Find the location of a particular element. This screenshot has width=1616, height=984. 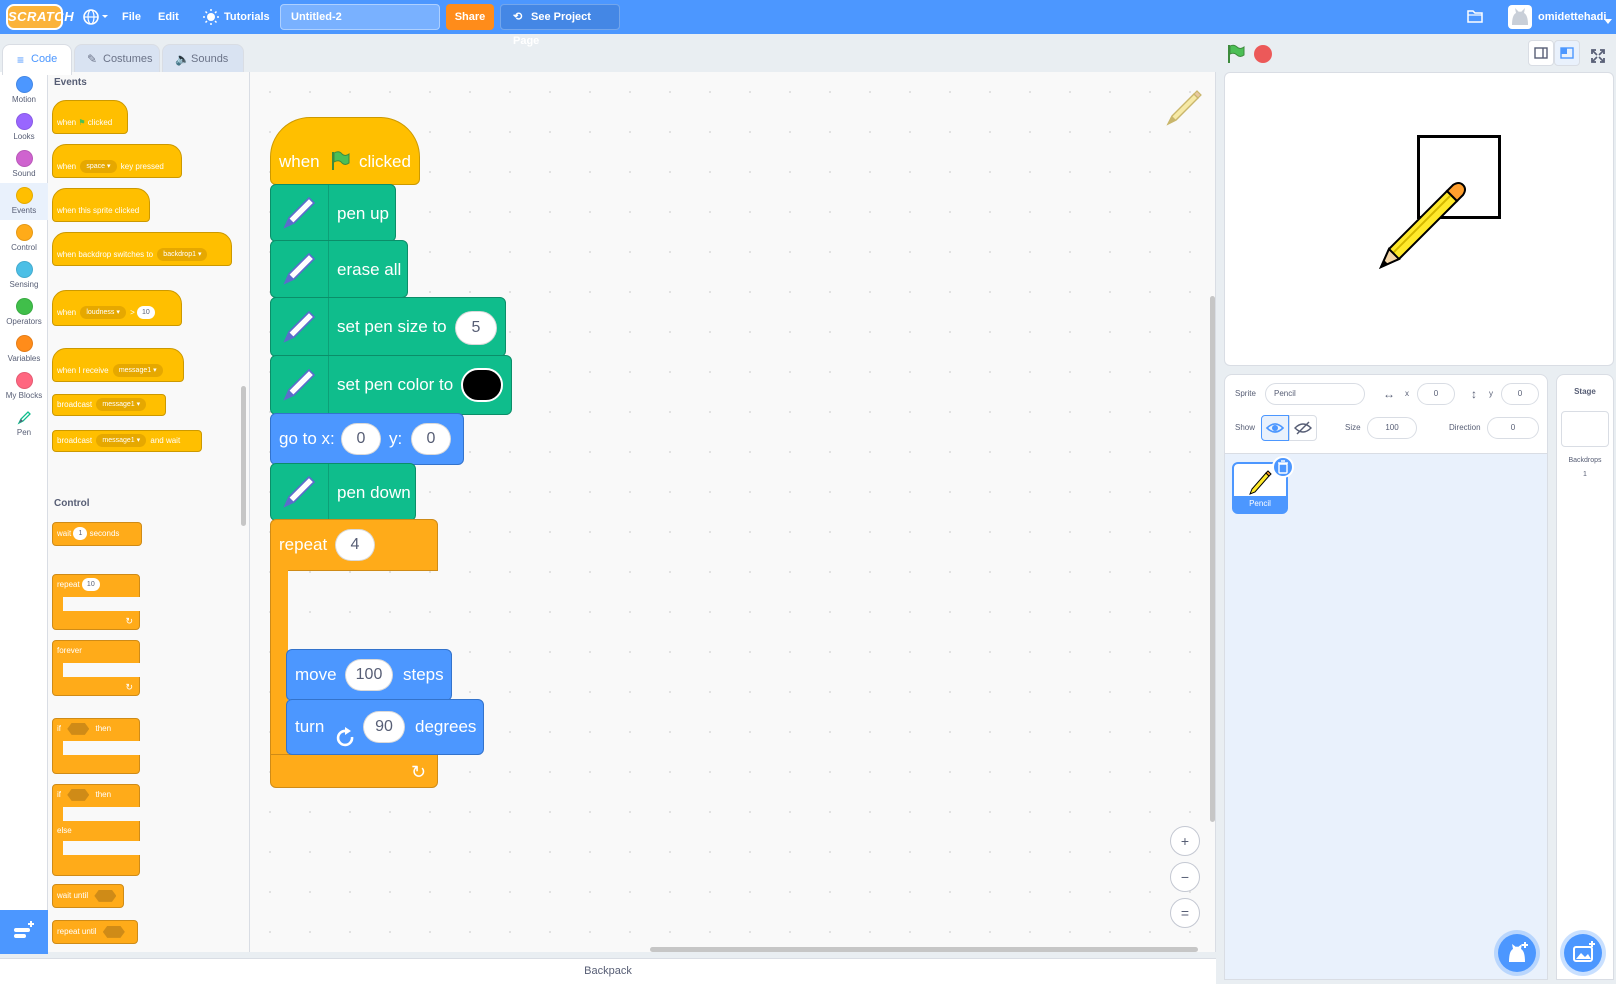

script-go-to-xy: go to x: 0 y: 0 is located at coordinates (367, 439).